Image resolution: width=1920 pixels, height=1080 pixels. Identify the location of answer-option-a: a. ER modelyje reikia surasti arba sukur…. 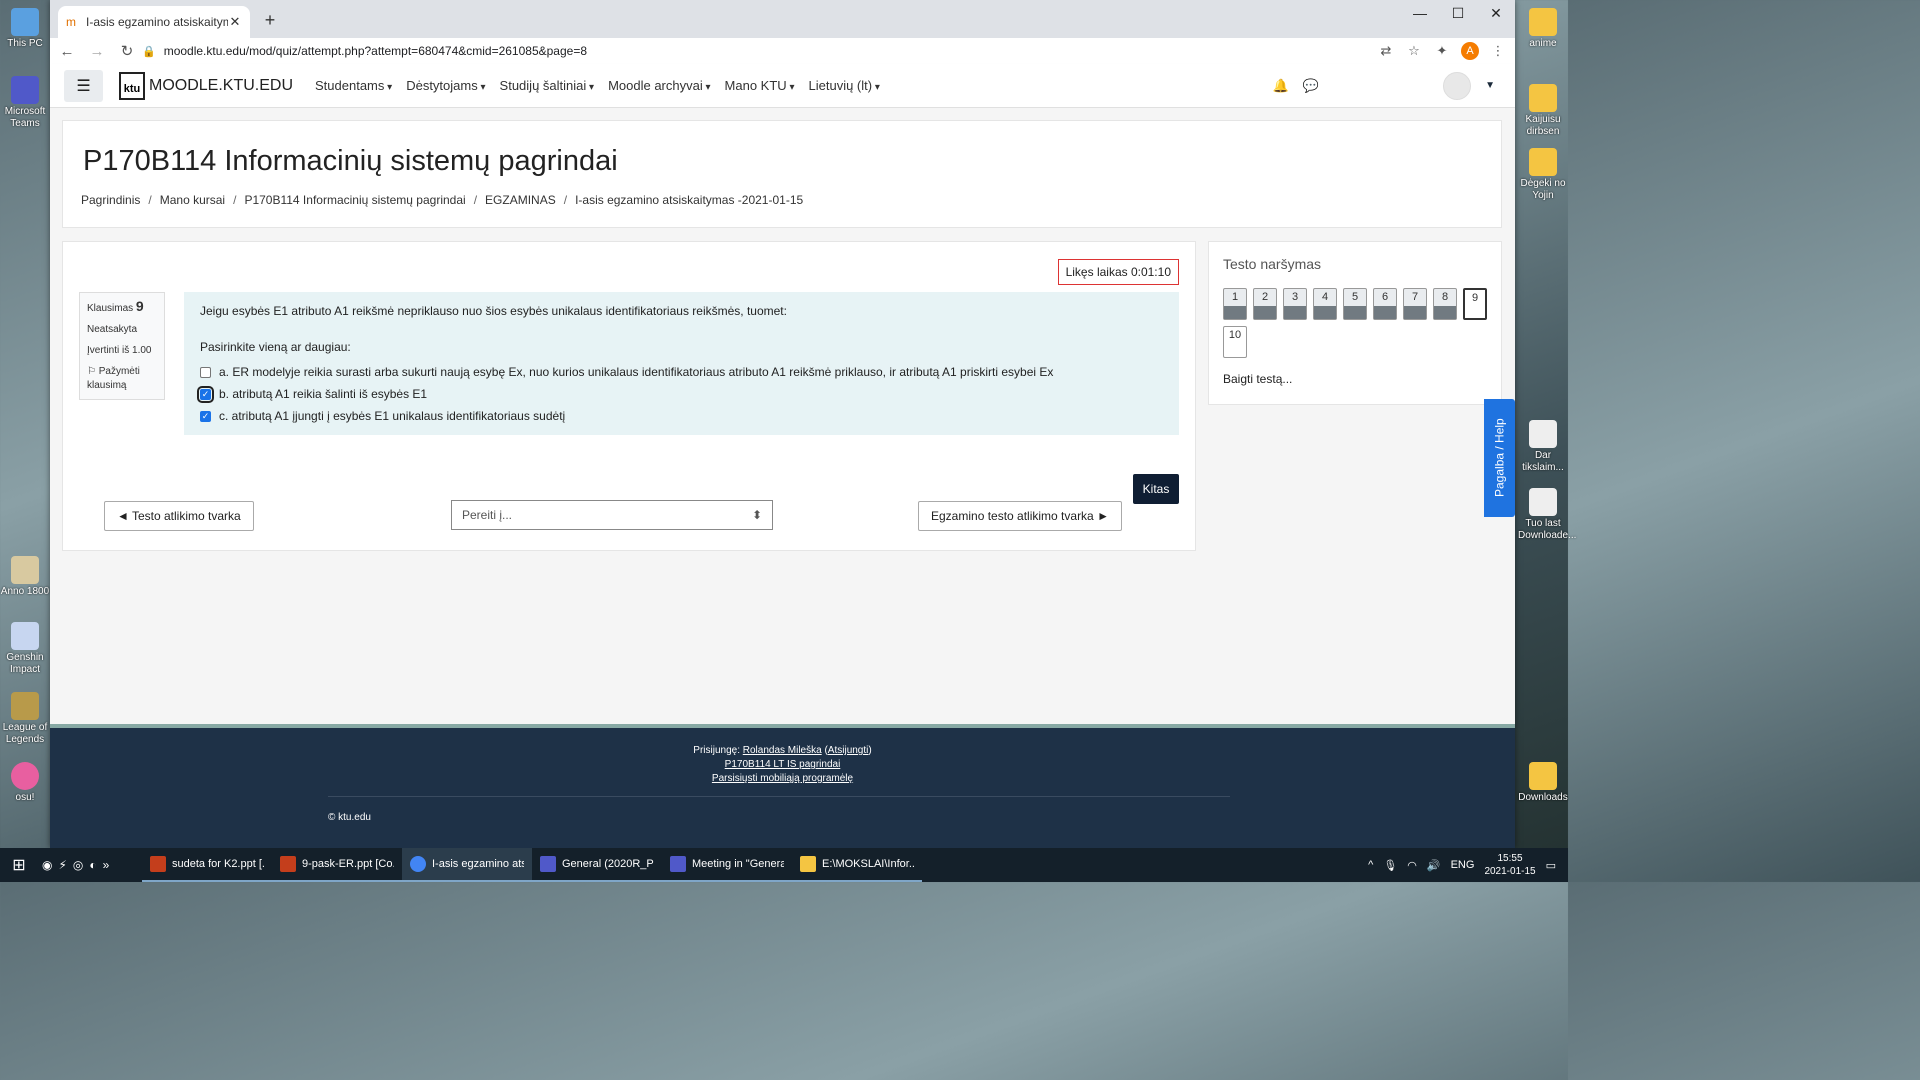
(681, 372).